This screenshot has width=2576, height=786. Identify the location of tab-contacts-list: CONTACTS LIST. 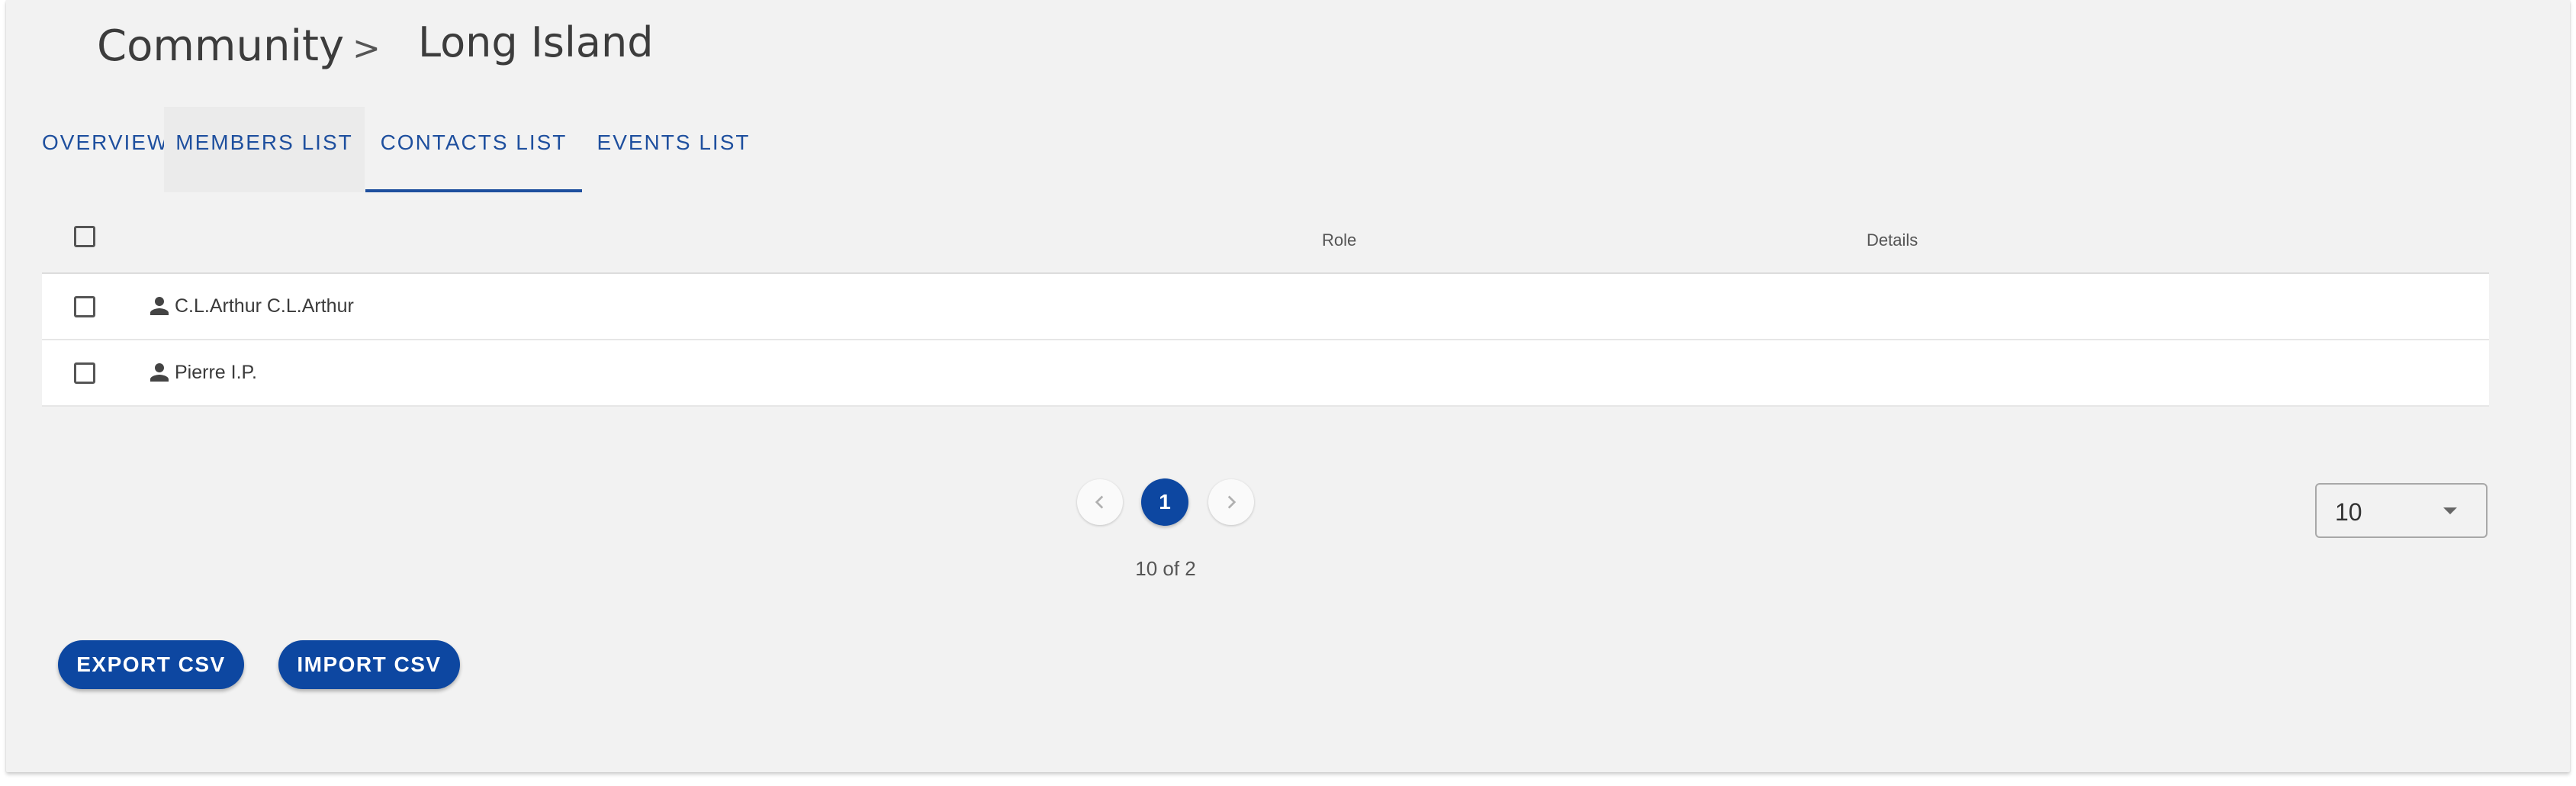
(473, 149).